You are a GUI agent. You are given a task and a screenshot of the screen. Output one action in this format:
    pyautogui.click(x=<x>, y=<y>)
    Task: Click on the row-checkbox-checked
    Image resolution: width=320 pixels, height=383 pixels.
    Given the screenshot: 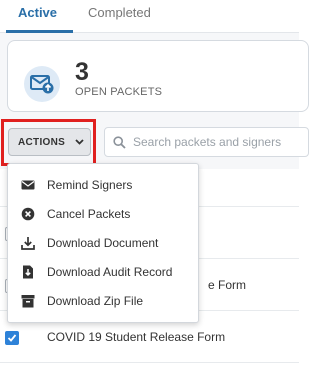 What is the action you would take?
    pyautogui.click(x=12, y=338)
    